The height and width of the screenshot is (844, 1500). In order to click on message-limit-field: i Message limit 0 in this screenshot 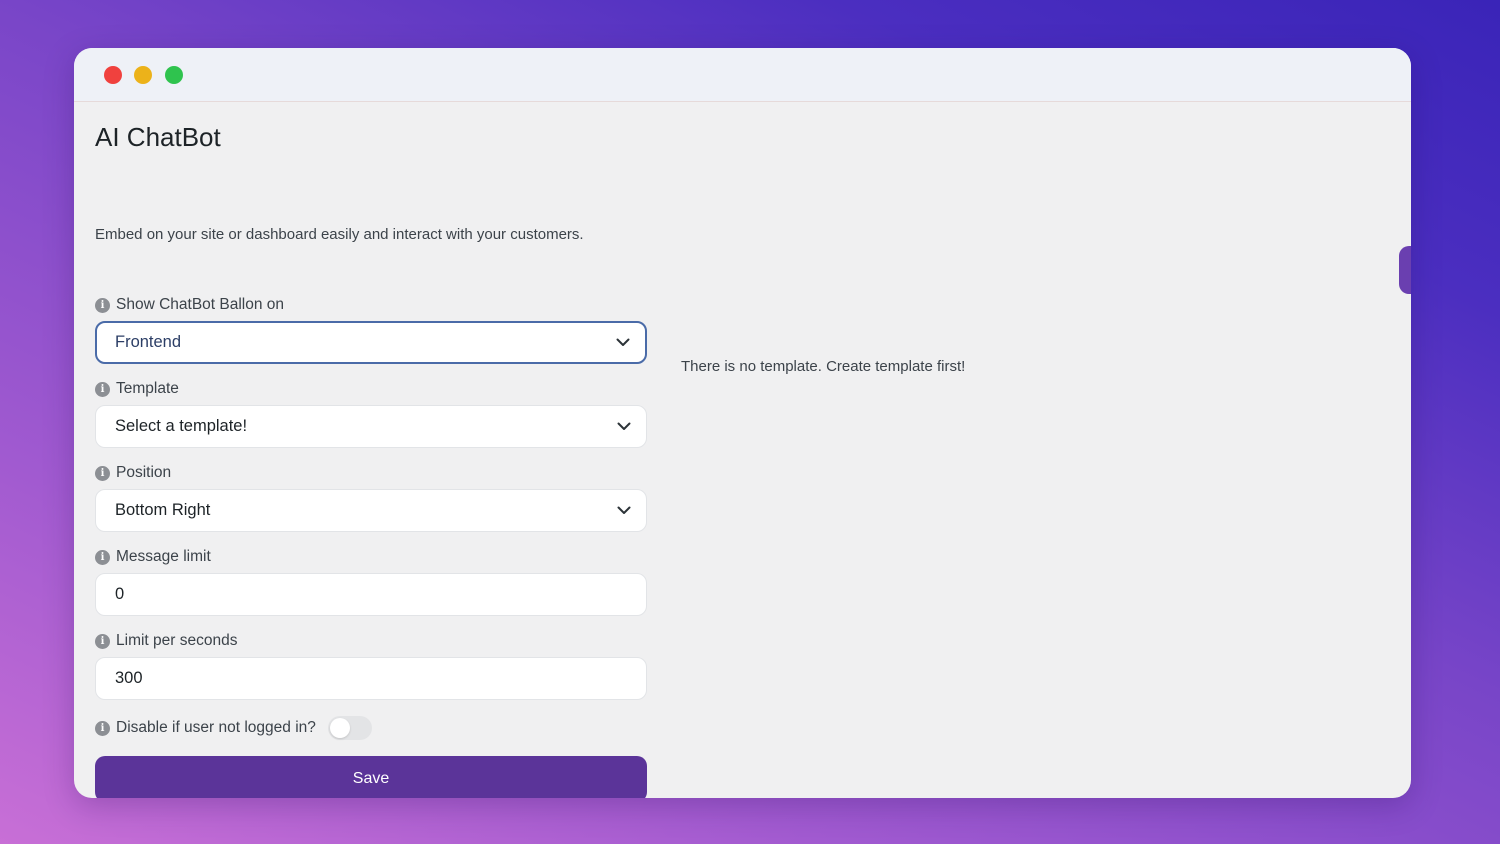, I will do `click(372, 581)`.